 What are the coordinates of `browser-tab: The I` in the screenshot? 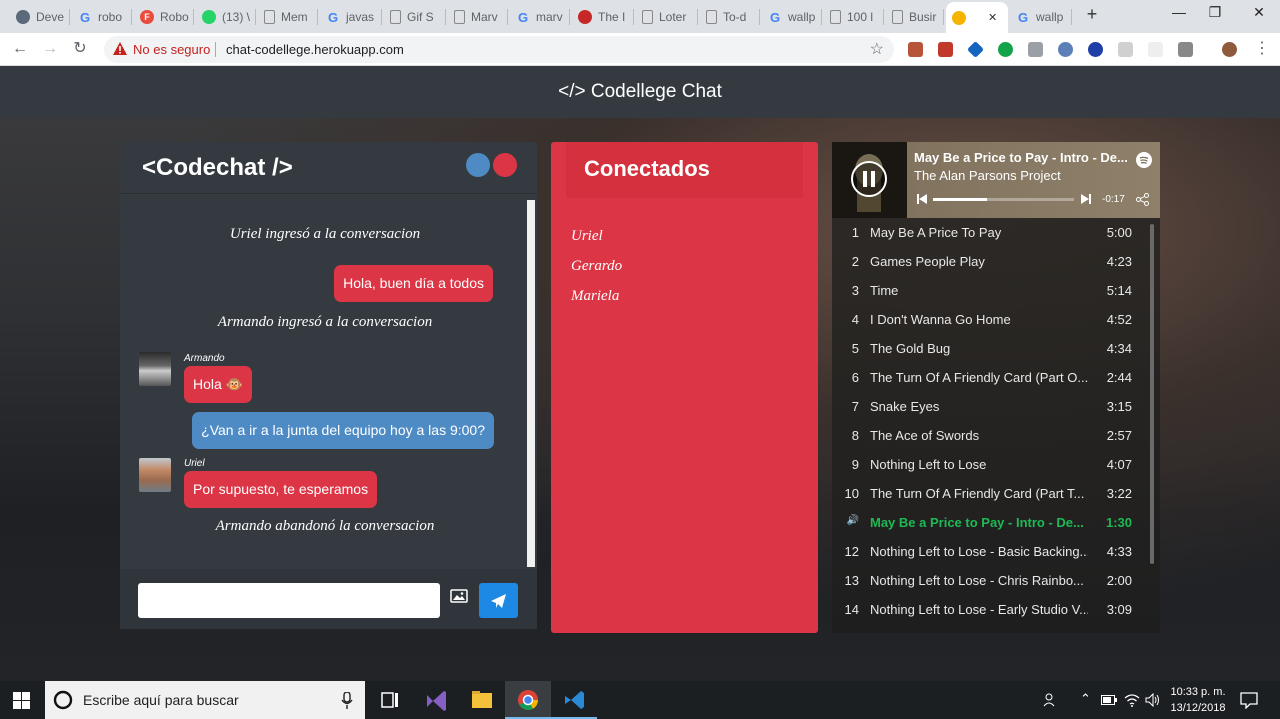 It's located at (603, 17).